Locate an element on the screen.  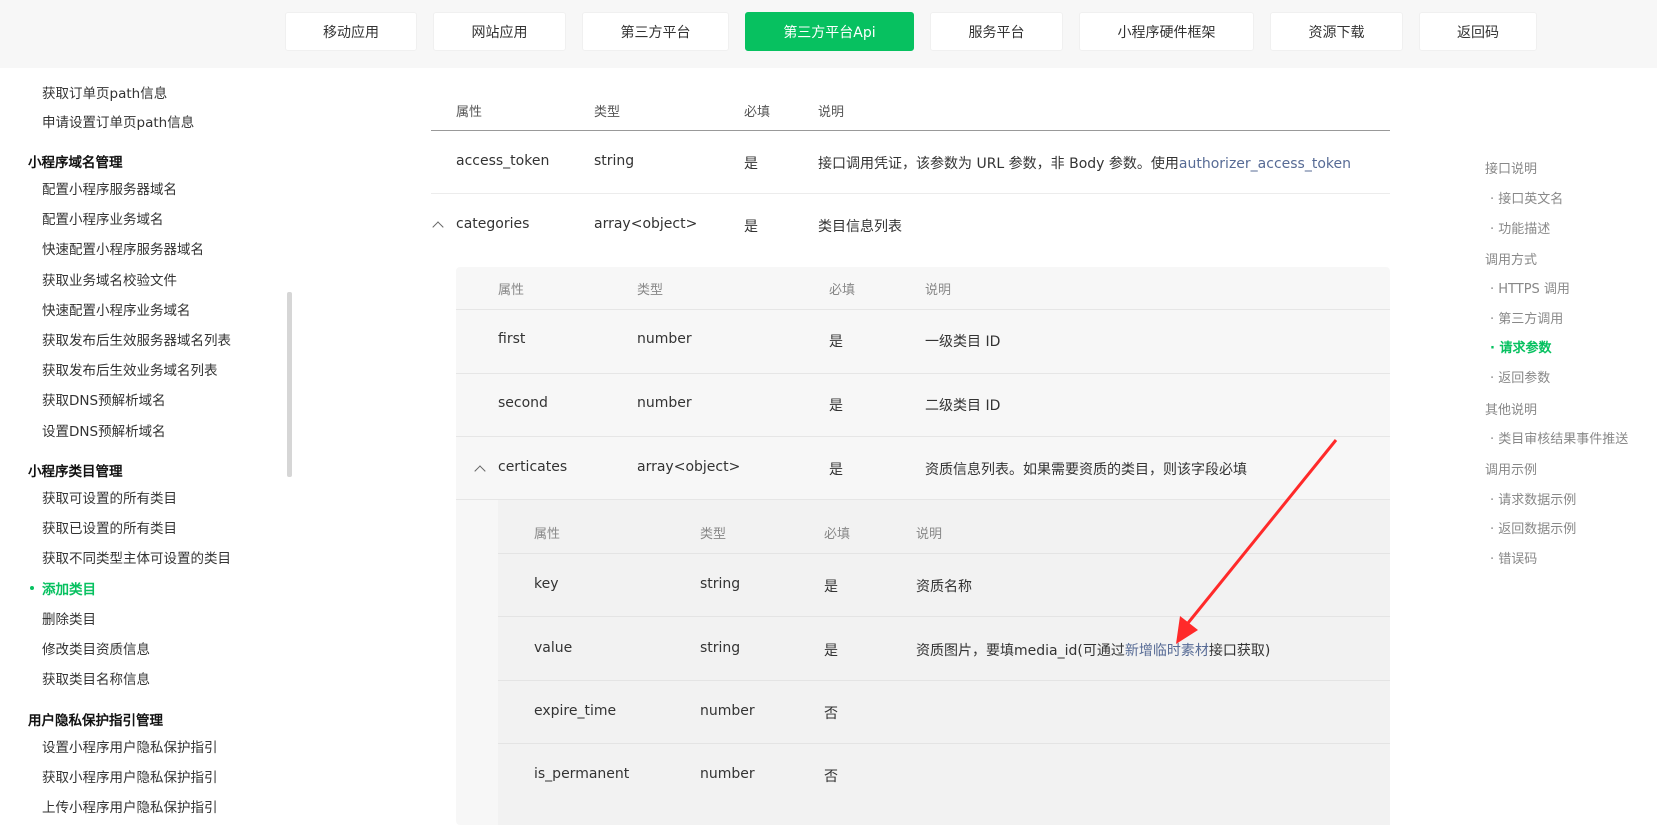
nav-item-third-party-platform: 第三方平台 is located at coordinates (655, 31).